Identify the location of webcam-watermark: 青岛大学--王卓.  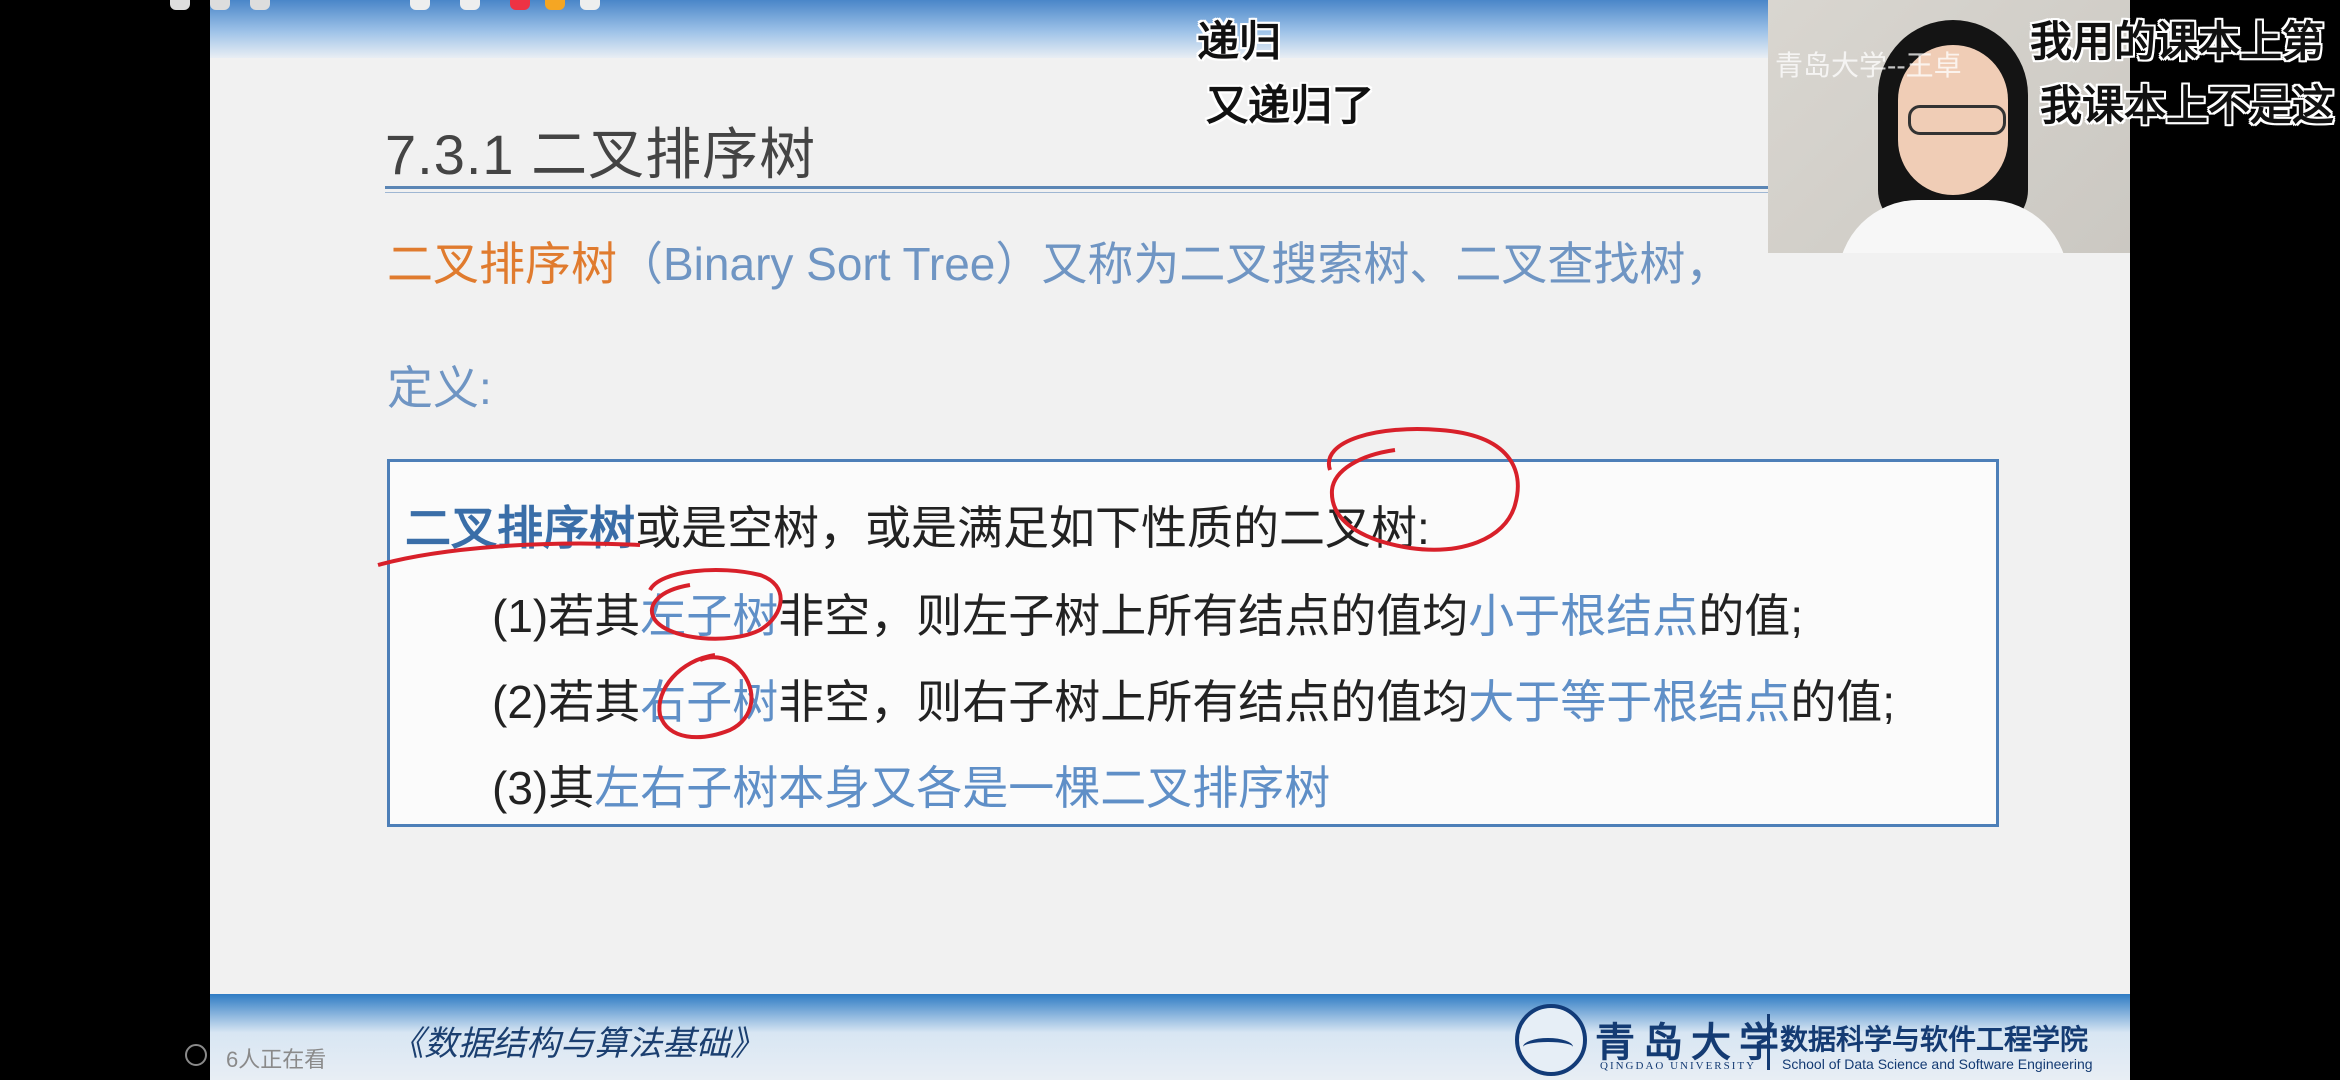
(1868, 65).